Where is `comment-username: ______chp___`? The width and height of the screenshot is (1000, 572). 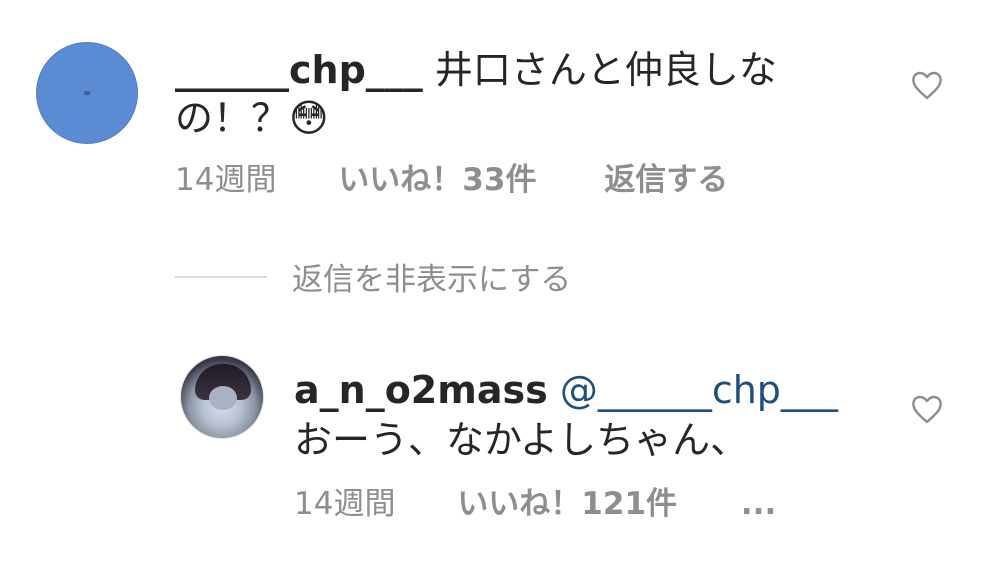
comment-username: ______chp___ is located at coordinates (299, 70).